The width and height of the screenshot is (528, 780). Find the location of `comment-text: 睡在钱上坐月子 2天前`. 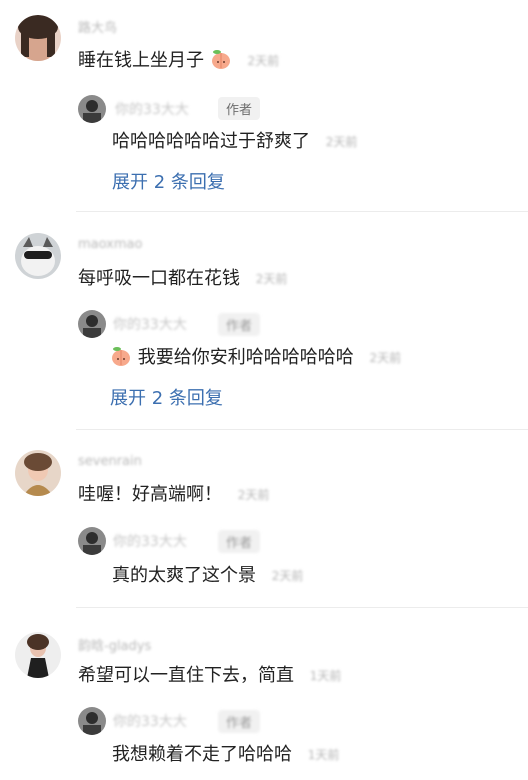

comment-text: 睡在钱上坐月子 2天前 is located at coordinates (178, 60).